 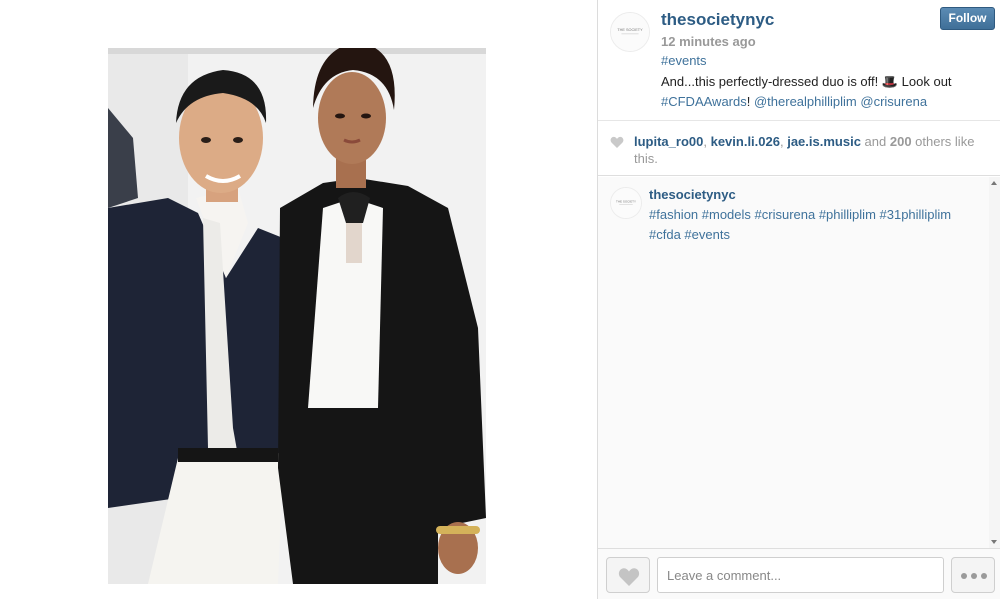 I want to click on liker-link: kevin.li.026, so click(x=745, y=141).